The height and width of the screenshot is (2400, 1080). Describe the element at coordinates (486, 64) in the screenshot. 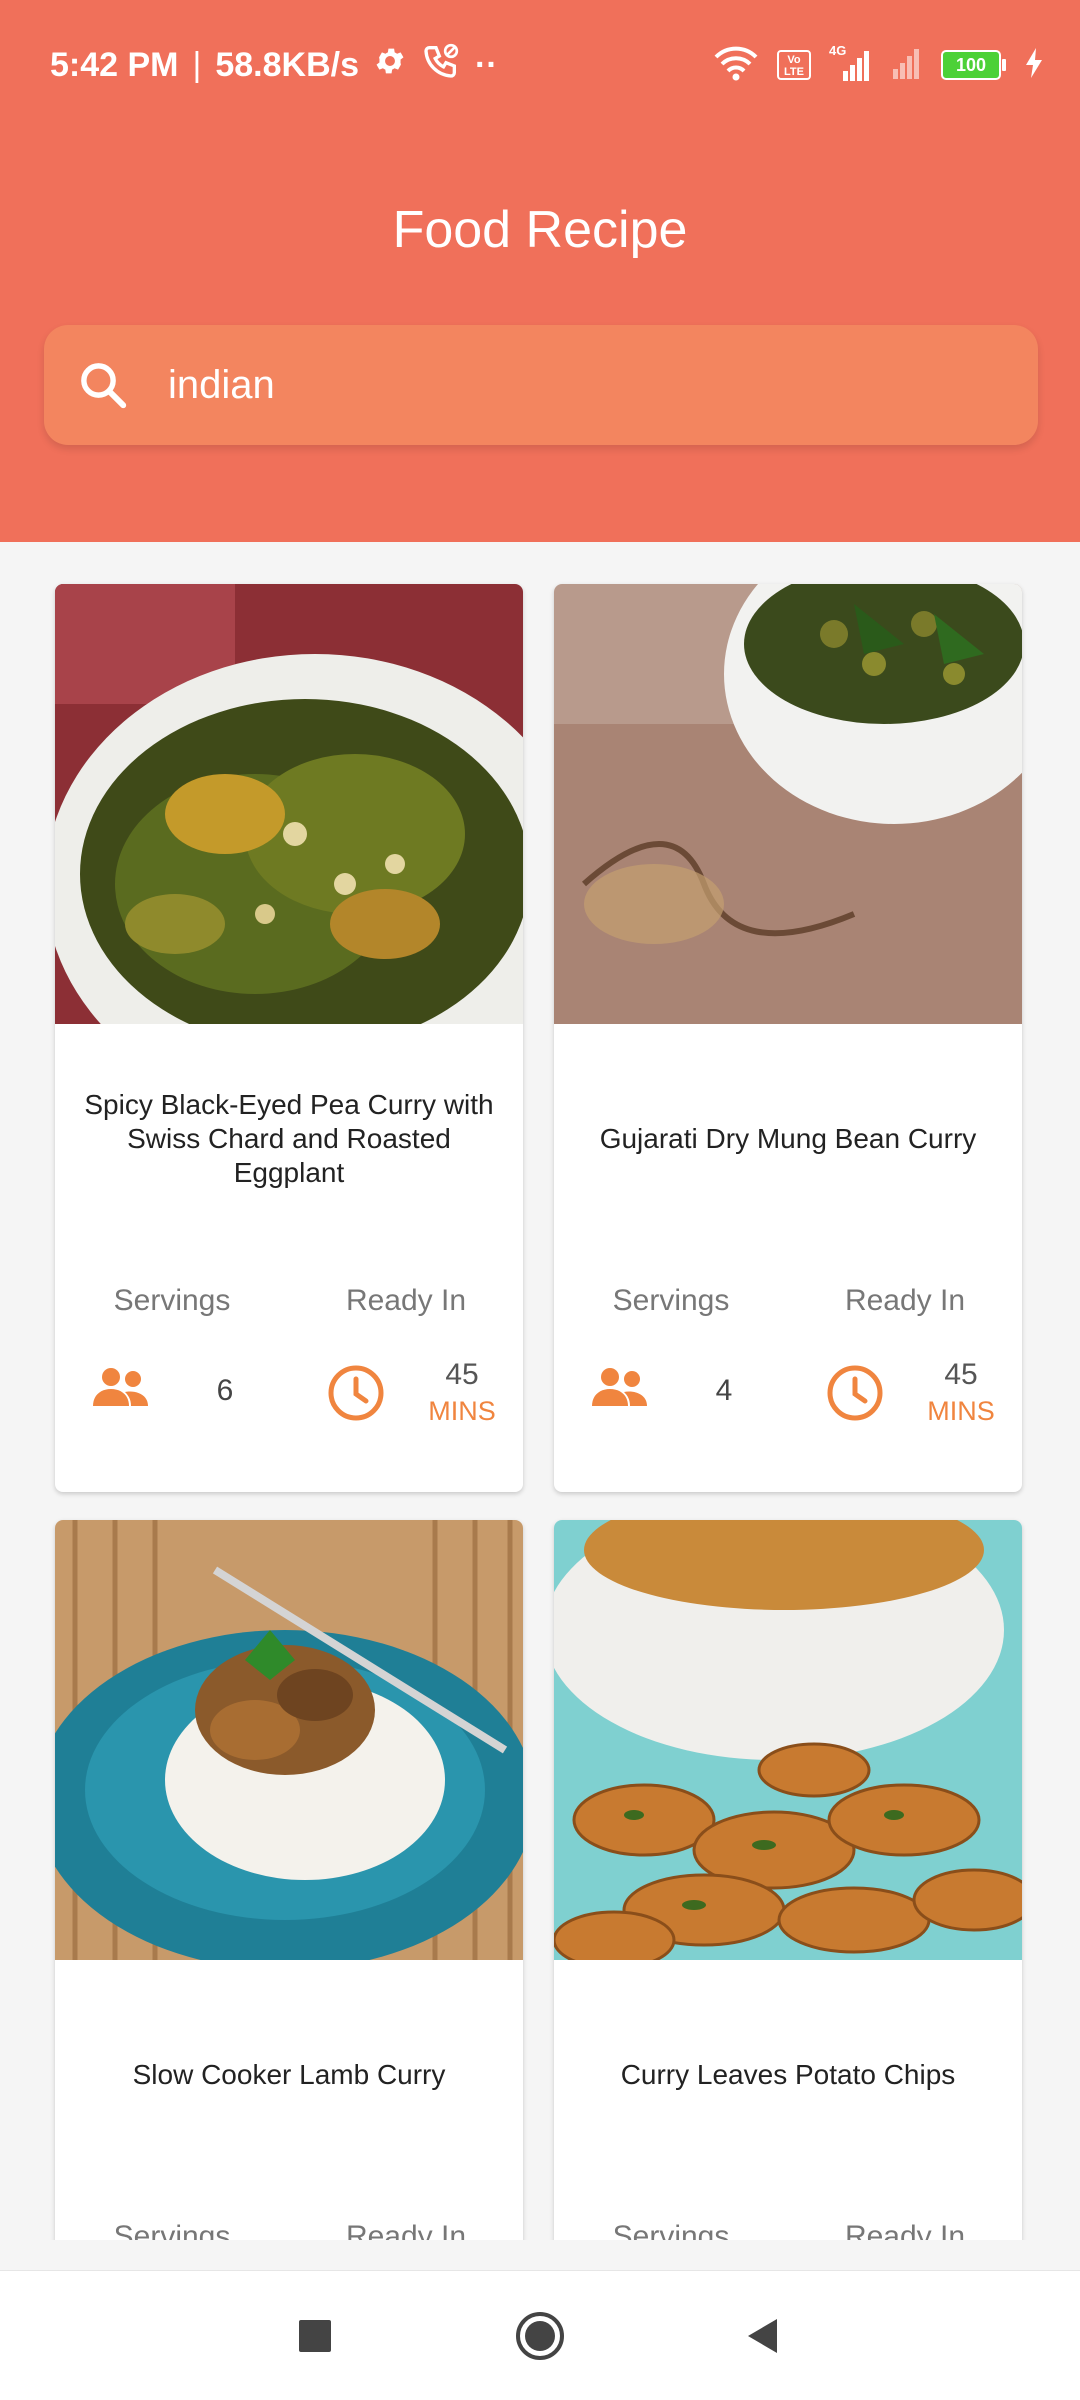

I see `status-dots: ··` at that location.